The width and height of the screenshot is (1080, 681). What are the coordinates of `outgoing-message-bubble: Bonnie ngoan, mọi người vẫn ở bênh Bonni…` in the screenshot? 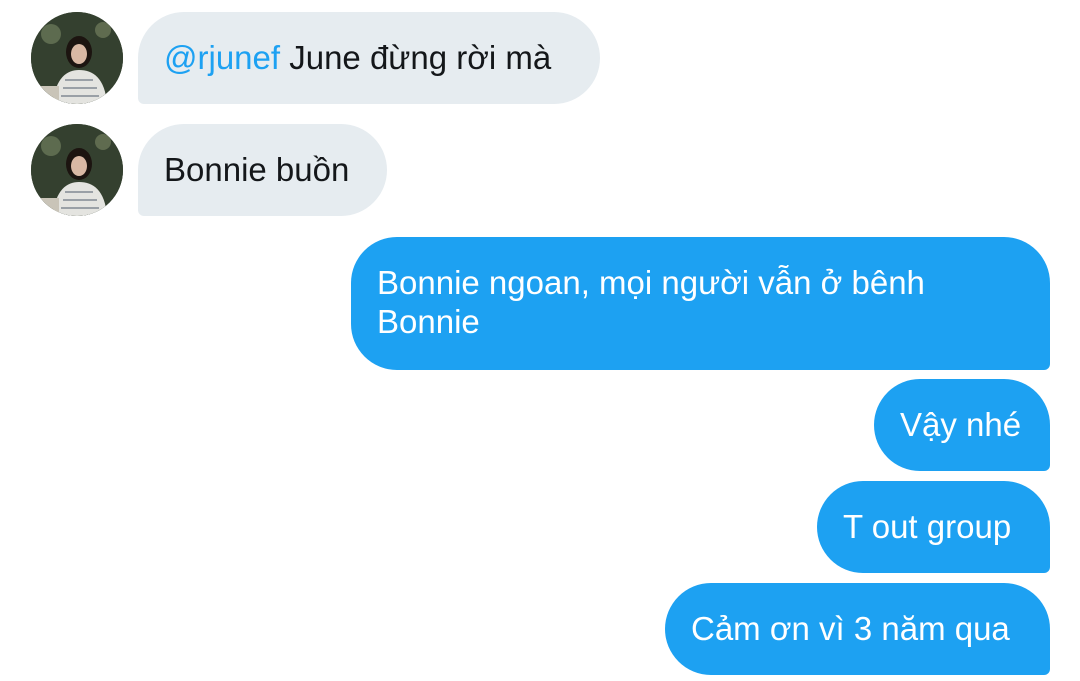 It's located at (700, 303).